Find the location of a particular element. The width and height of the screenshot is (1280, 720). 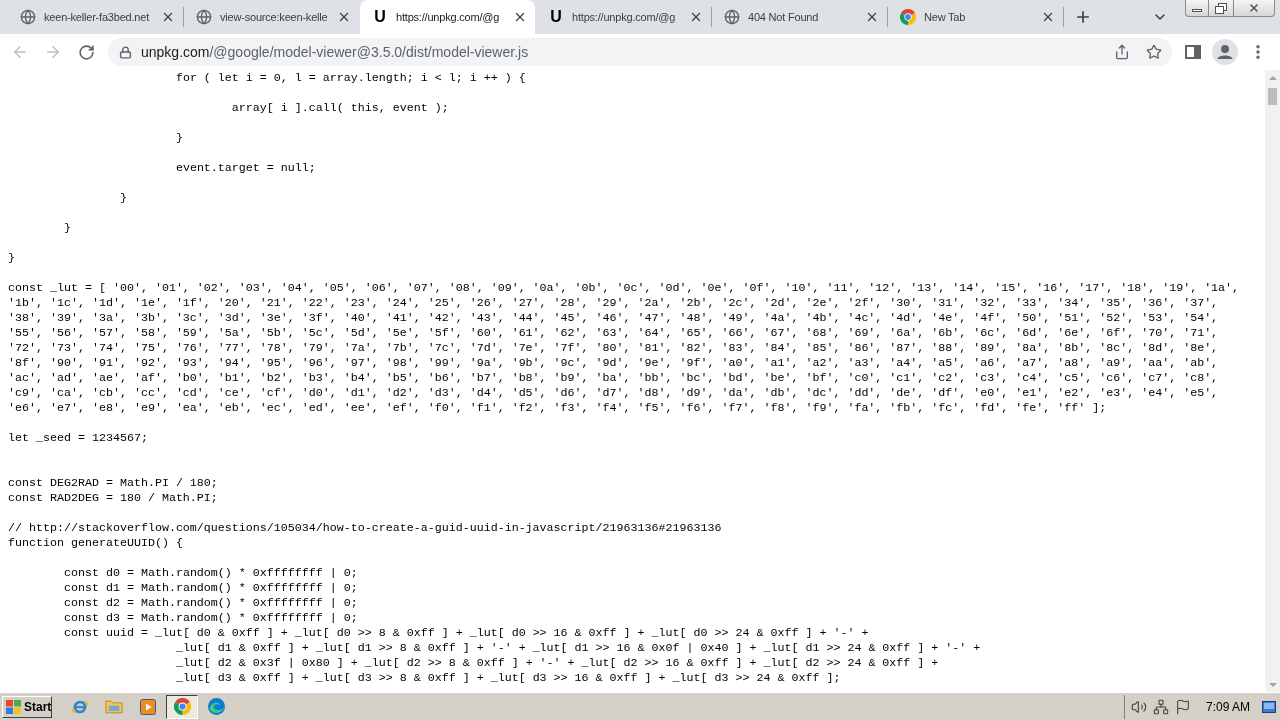

scrollbar-thumb is located at coordinates (1272, 96).